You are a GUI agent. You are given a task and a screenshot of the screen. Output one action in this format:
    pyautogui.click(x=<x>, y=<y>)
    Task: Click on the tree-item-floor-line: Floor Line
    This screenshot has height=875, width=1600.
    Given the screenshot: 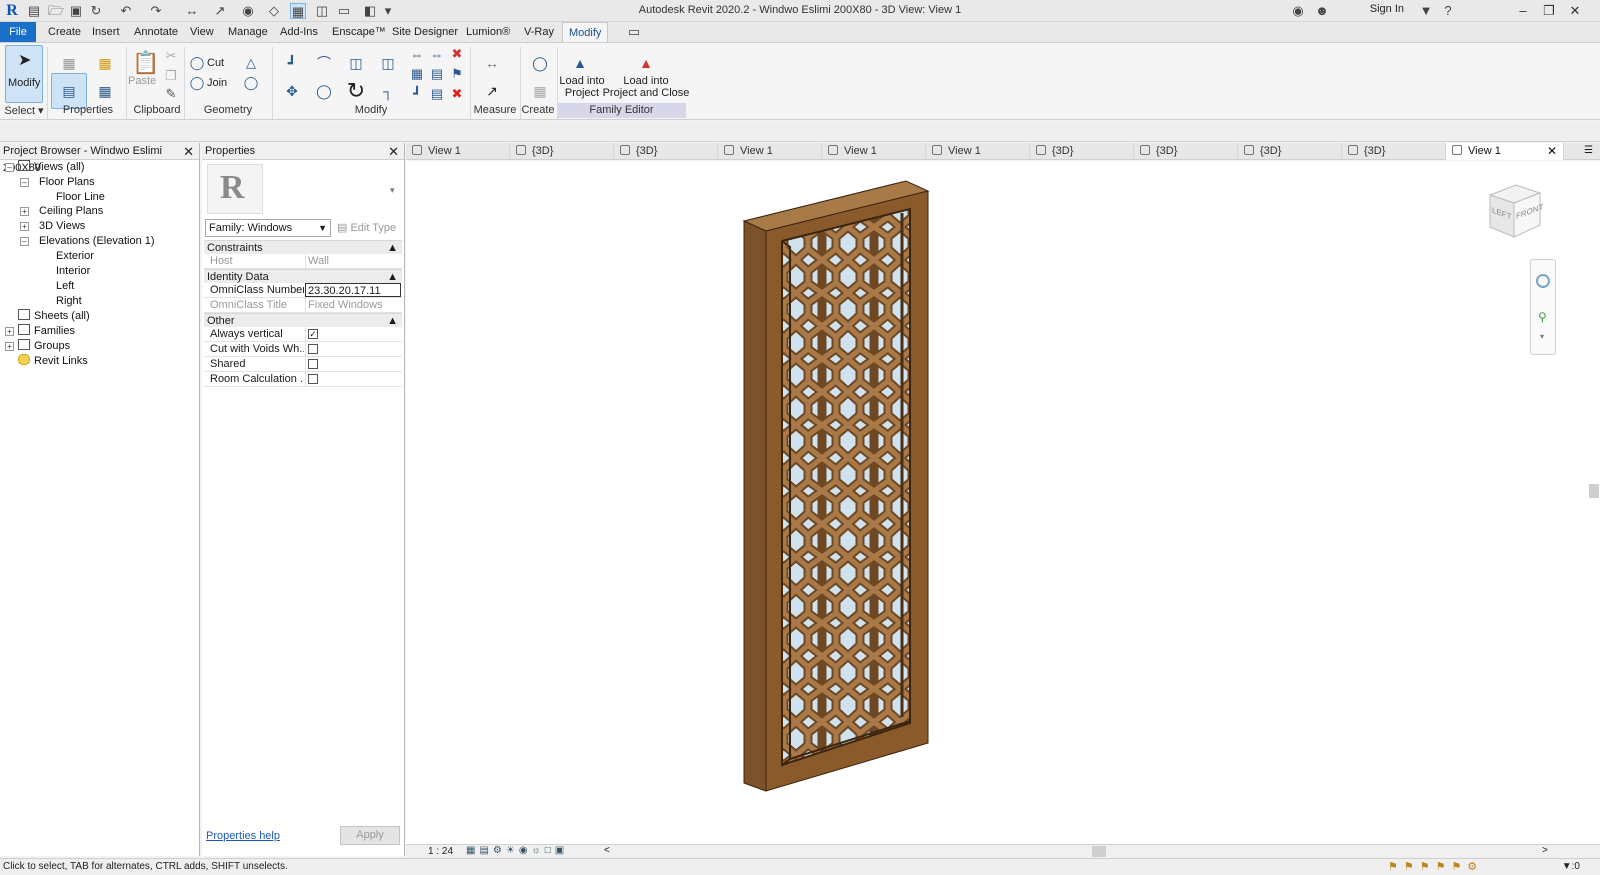 What is the action you would take?
    pyautogui.click(x=80, y=197)
    